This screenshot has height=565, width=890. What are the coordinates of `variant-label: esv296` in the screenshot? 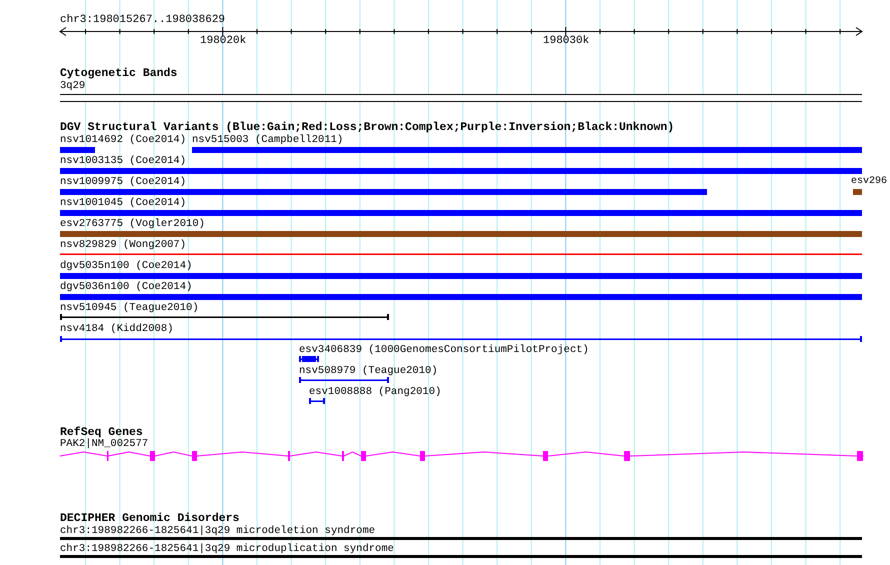 It's located at (869, 182).